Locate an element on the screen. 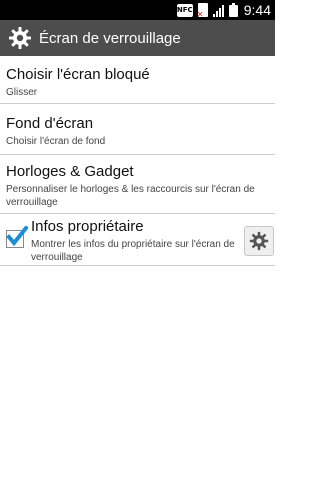 The image size is (320, 489). status-clock: 9:44 is located at coordinates (257, 10).